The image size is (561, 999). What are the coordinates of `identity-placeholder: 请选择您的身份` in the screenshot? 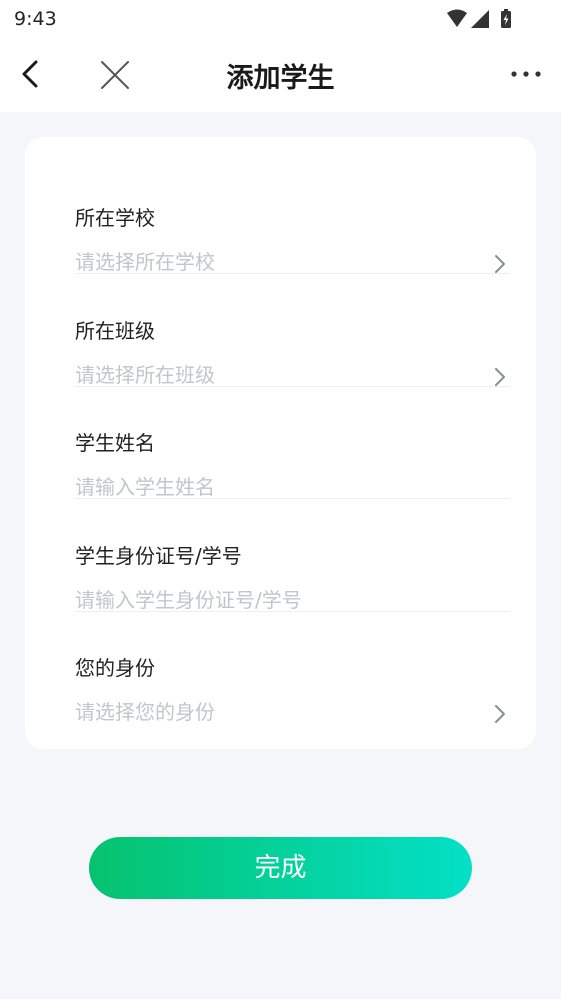 It's located at (145, 712).